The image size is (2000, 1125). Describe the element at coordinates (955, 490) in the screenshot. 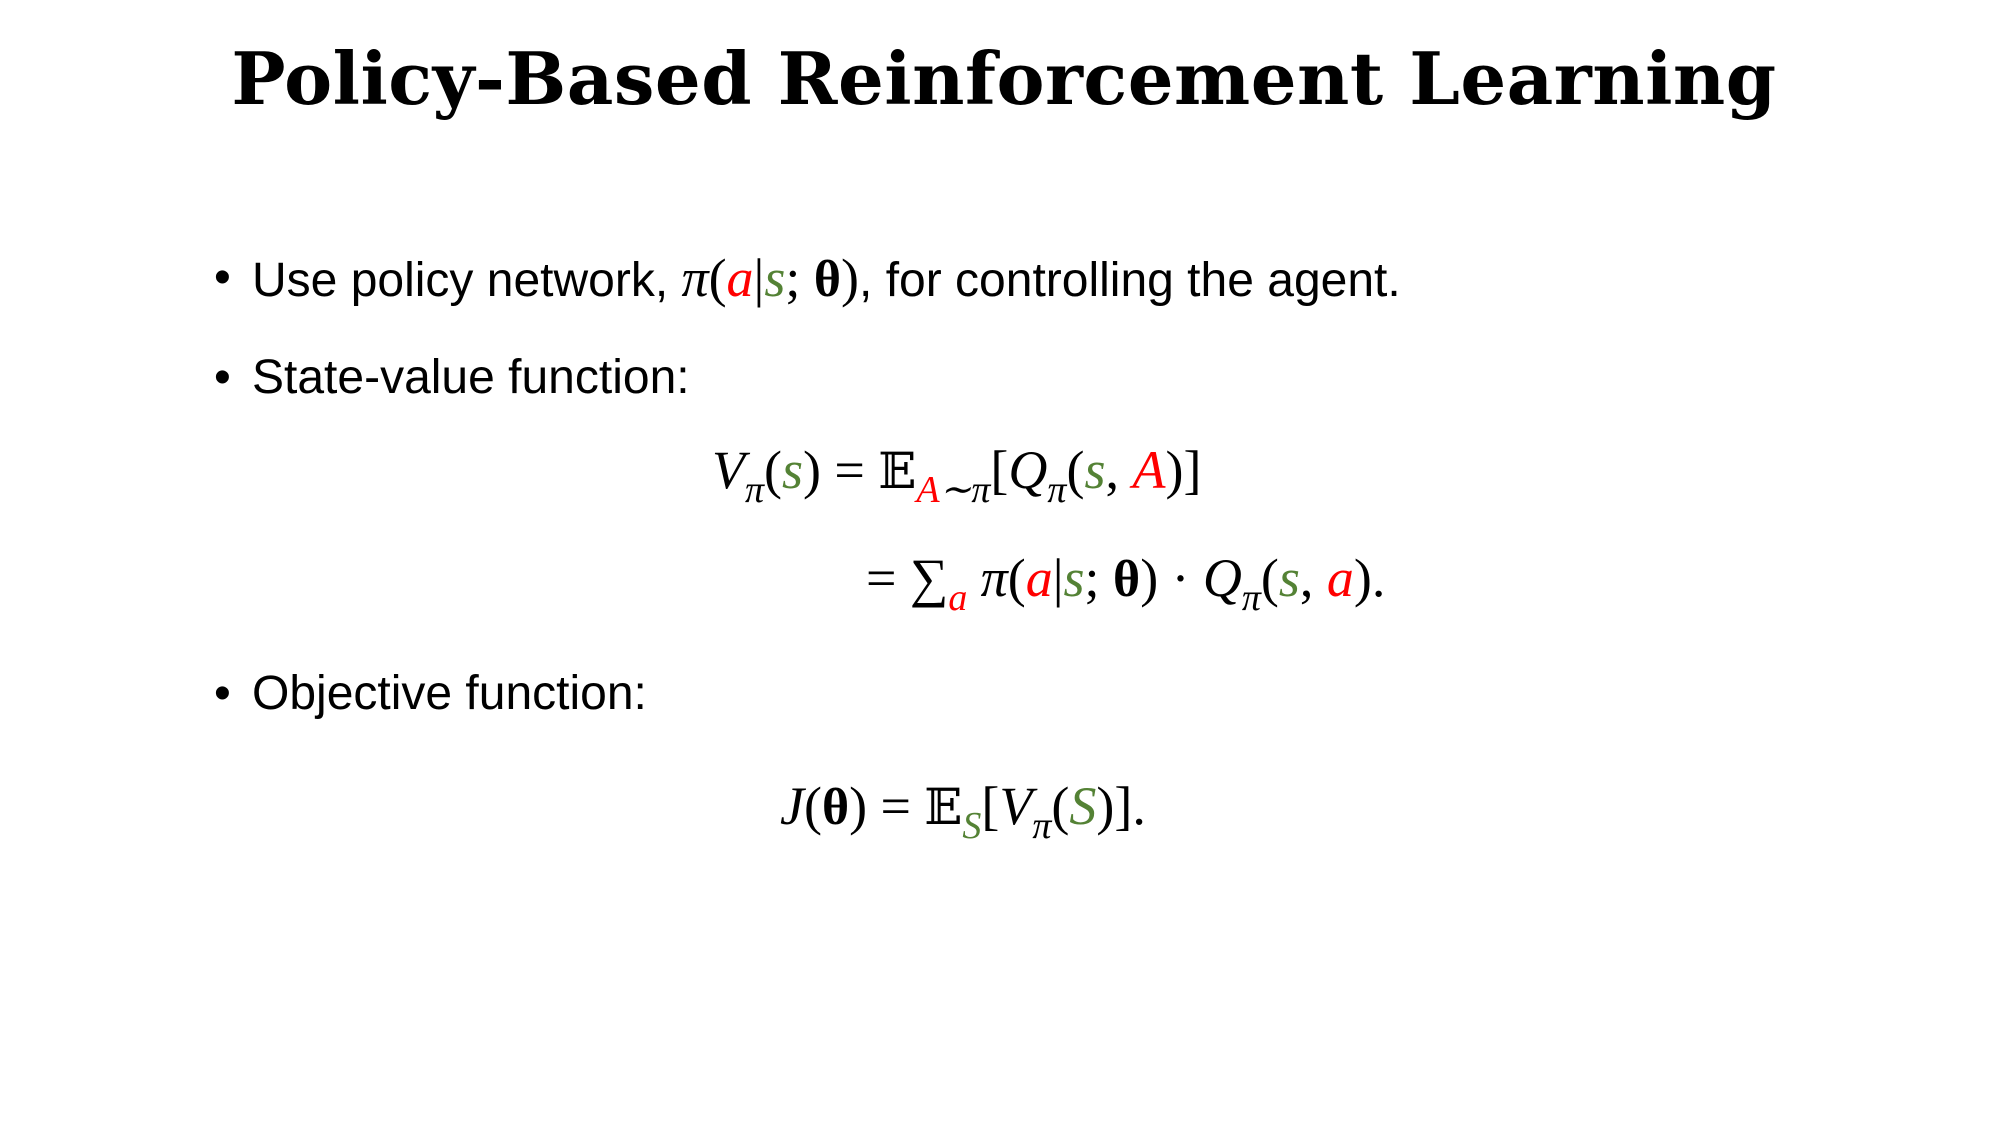

I see `math-tilde: ∼` at that location.